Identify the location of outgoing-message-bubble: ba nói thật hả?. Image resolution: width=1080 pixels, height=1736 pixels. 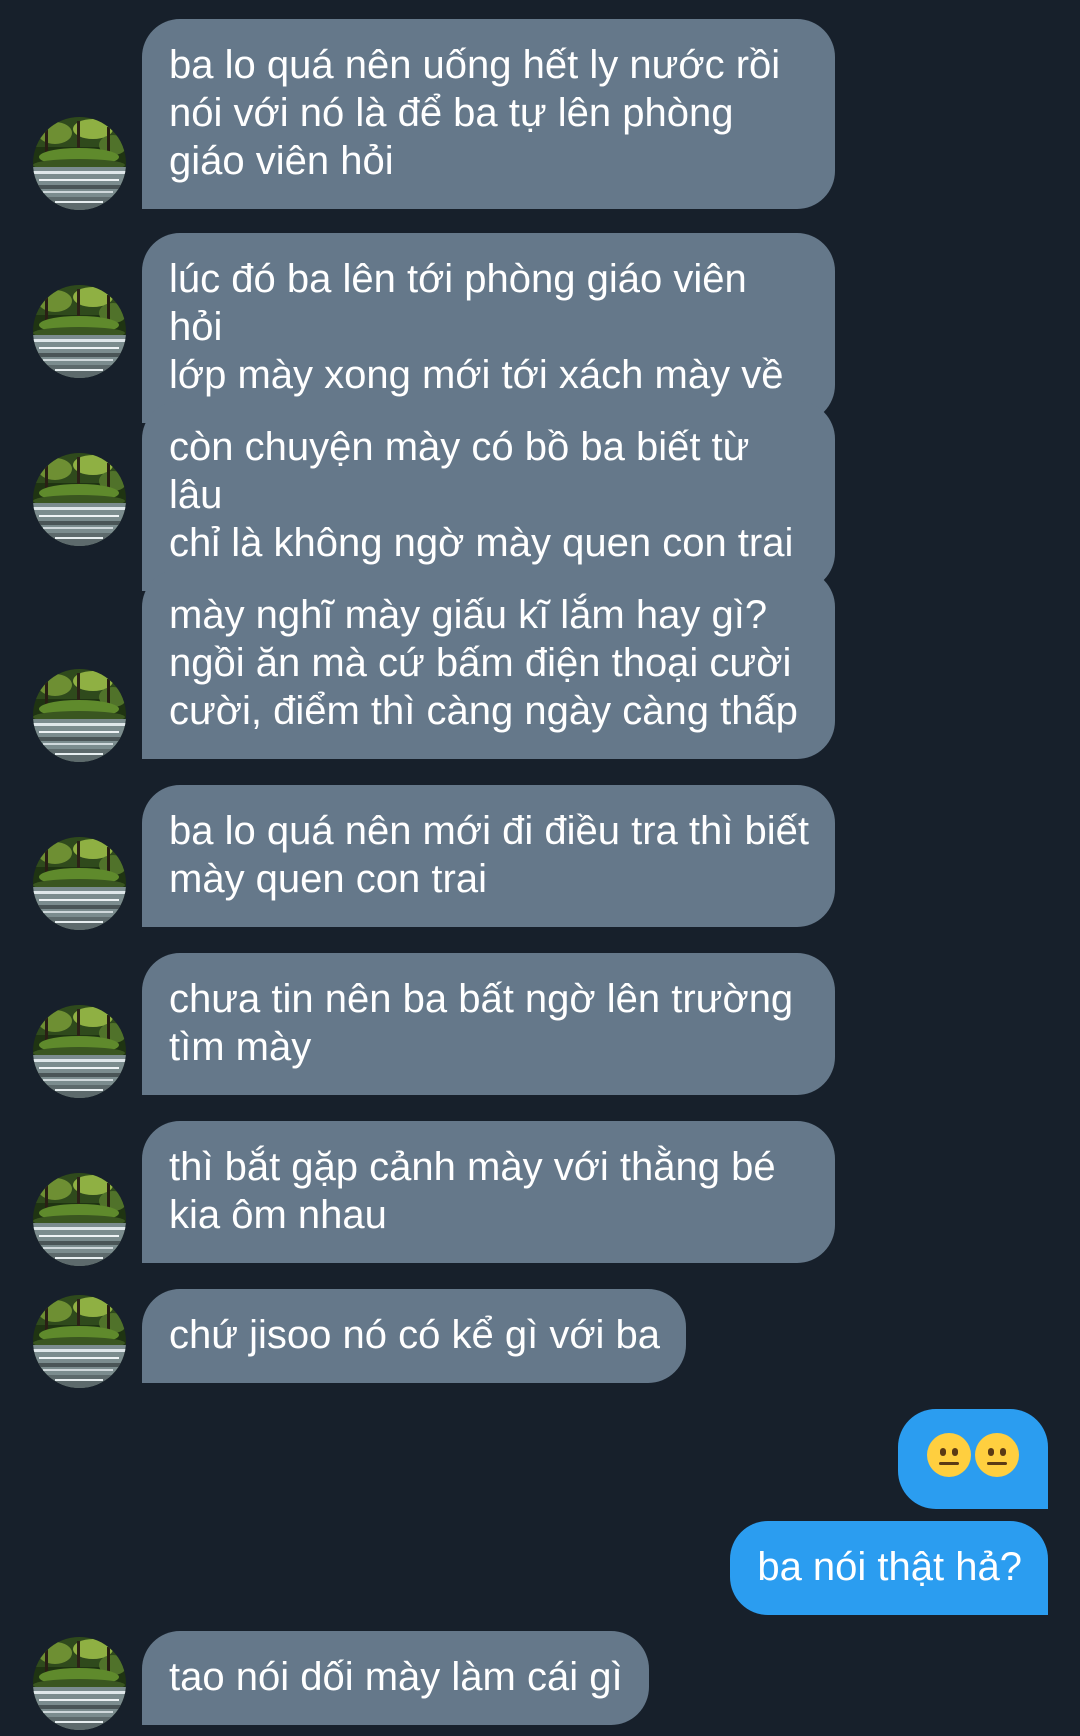
(889, 1568).